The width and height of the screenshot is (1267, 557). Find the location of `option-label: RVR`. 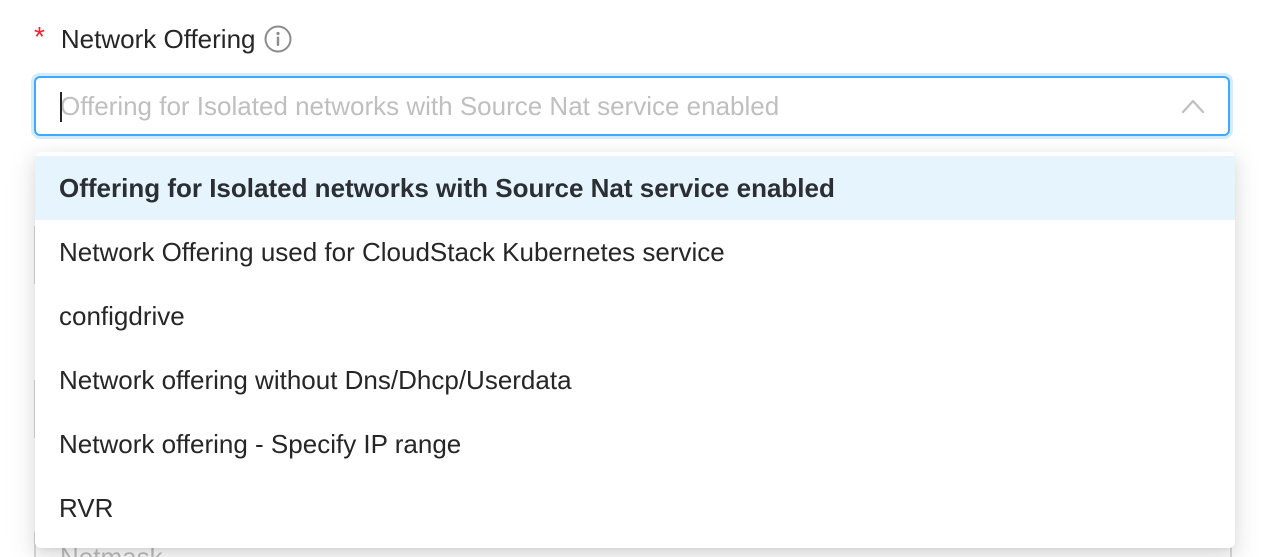

option-label: RVR is located at coordinates (86, 507).